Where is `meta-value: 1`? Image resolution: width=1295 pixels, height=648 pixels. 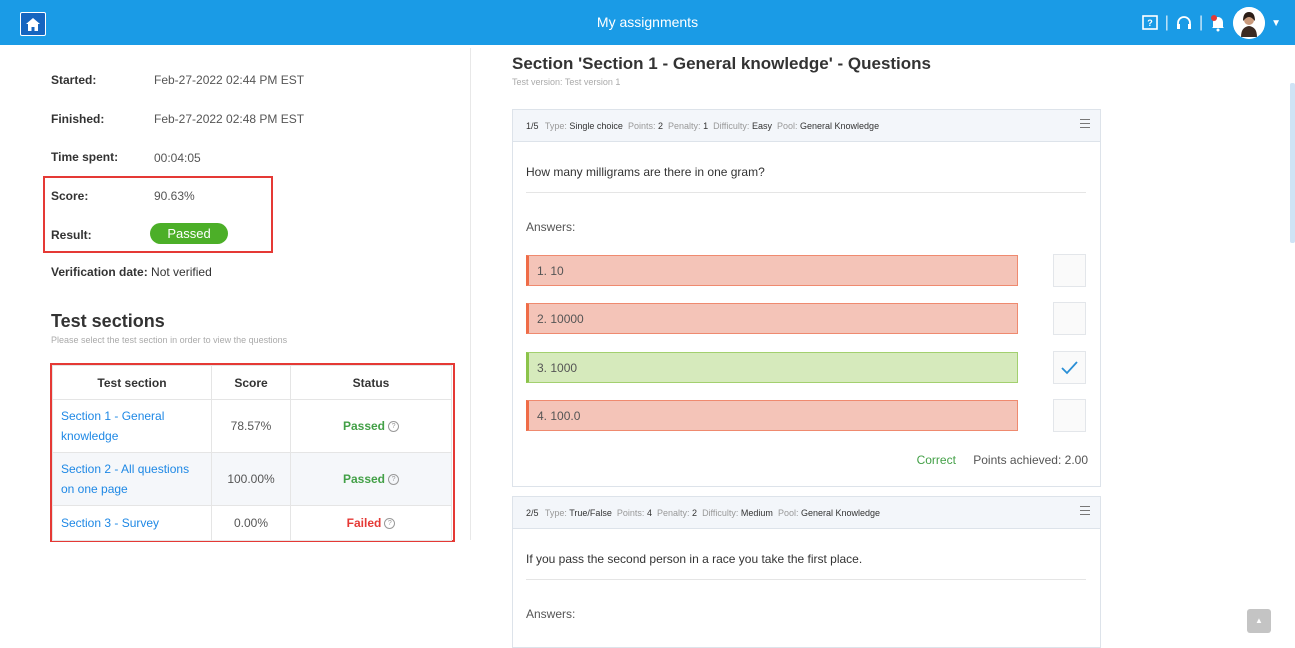 meta-value: 1 is located at coordinates (706, 126).